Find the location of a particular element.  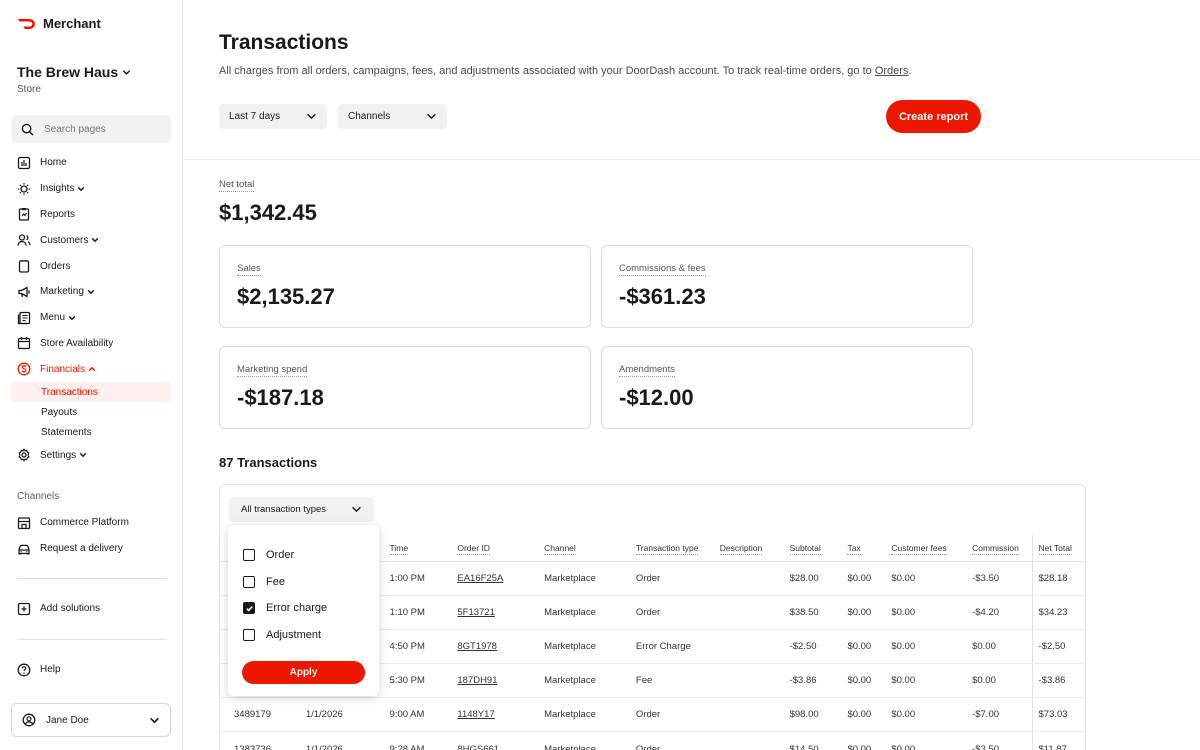

sidebar-item-menu: Menu is located at coordinates (91, 318).